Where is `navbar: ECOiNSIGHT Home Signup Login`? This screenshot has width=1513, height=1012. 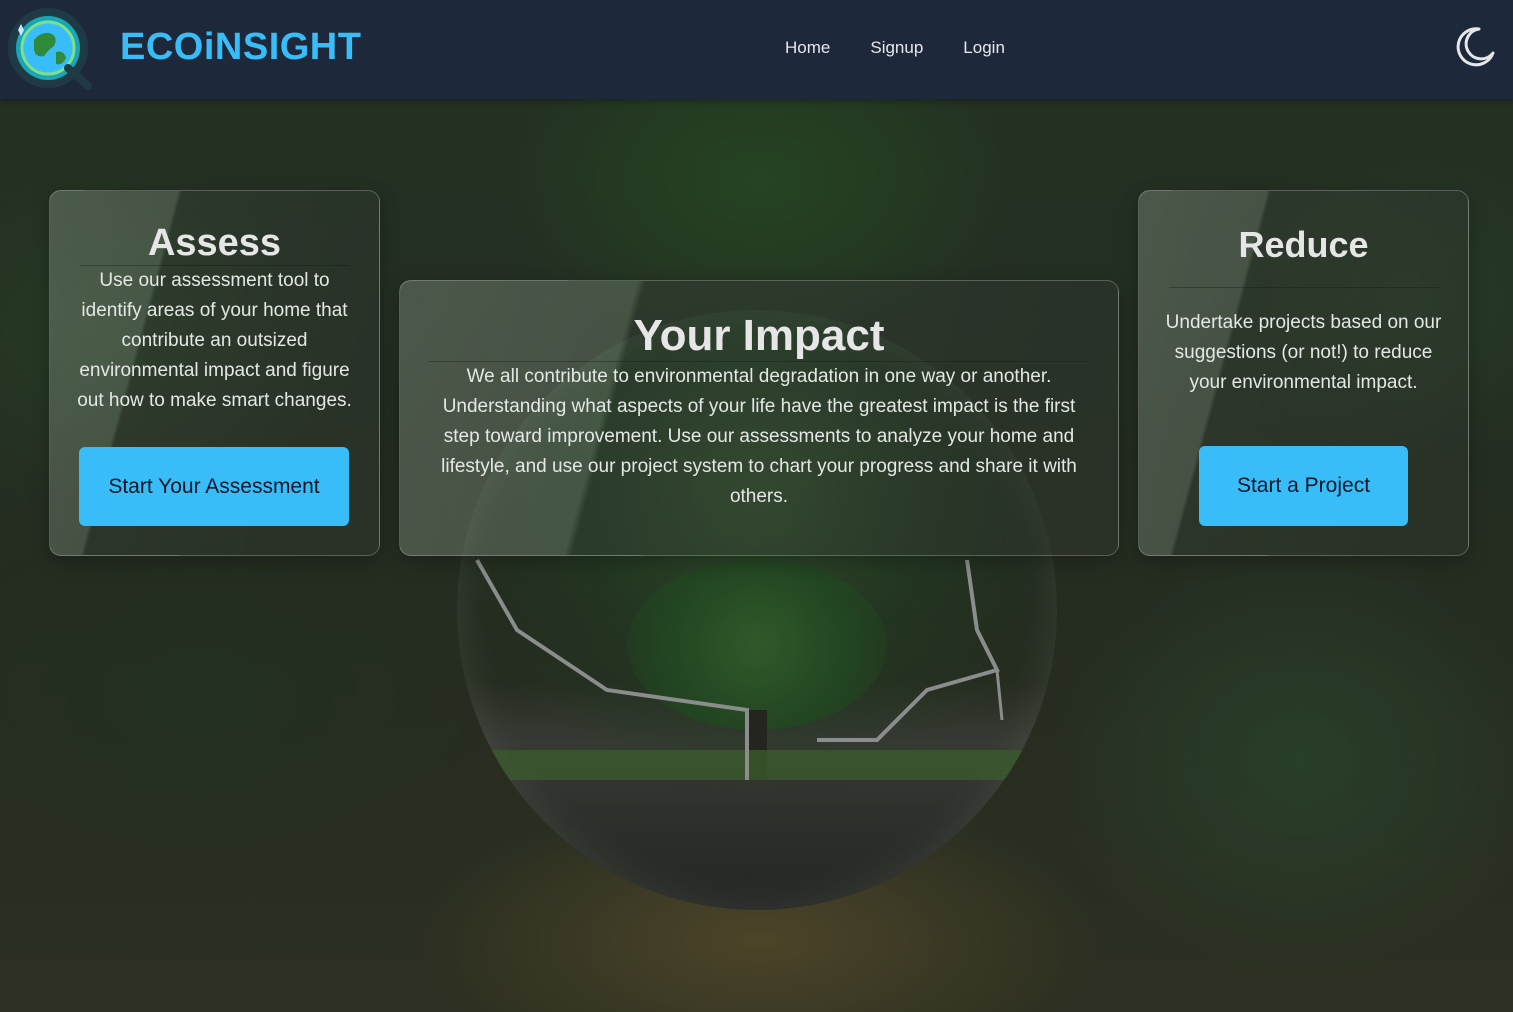
navbar: ECOiNSIGHT Home Signup Login is located at coordinates (756, 49).